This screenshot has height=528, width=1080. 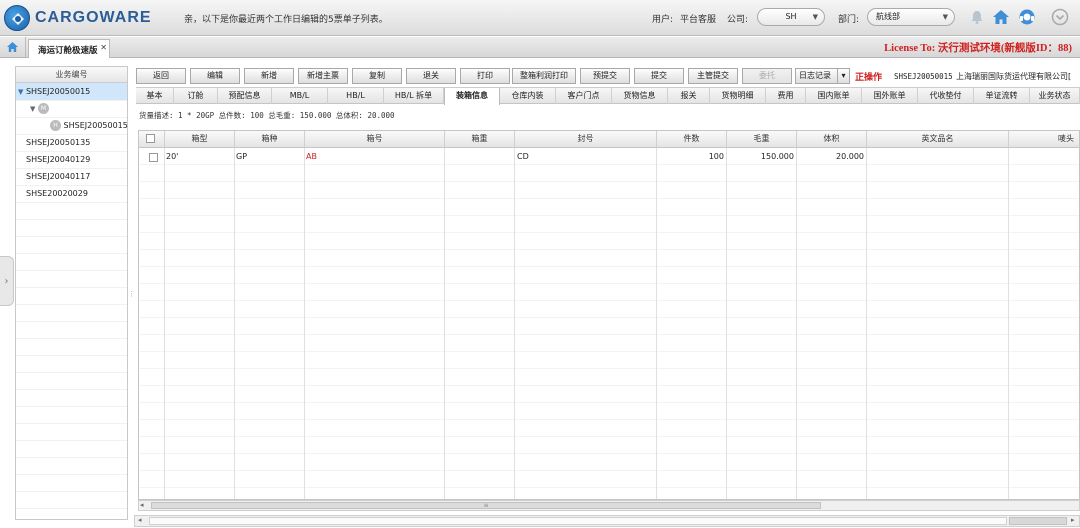 I want to click on business-no-header: 业务编号, so click(x=71, y=75).